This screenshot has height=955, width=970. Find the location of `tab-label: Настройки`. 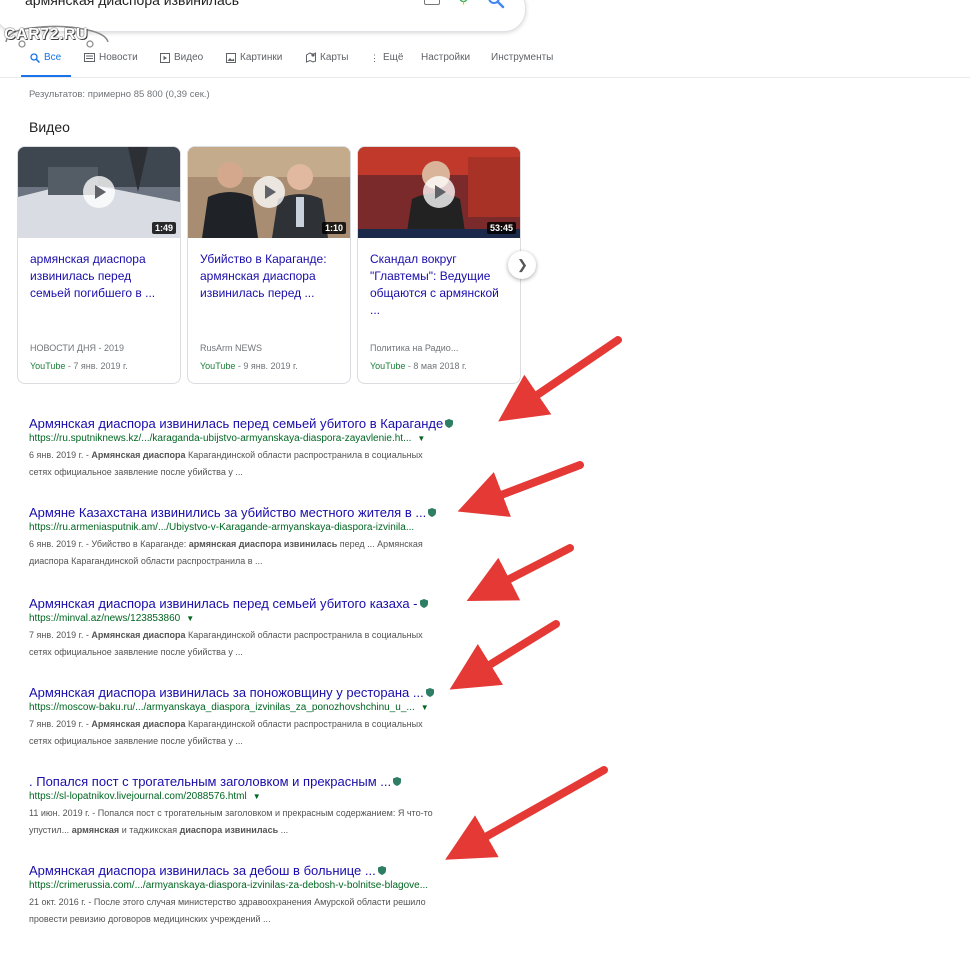

tab-label: Настройки is located at coordinates (446, 57).